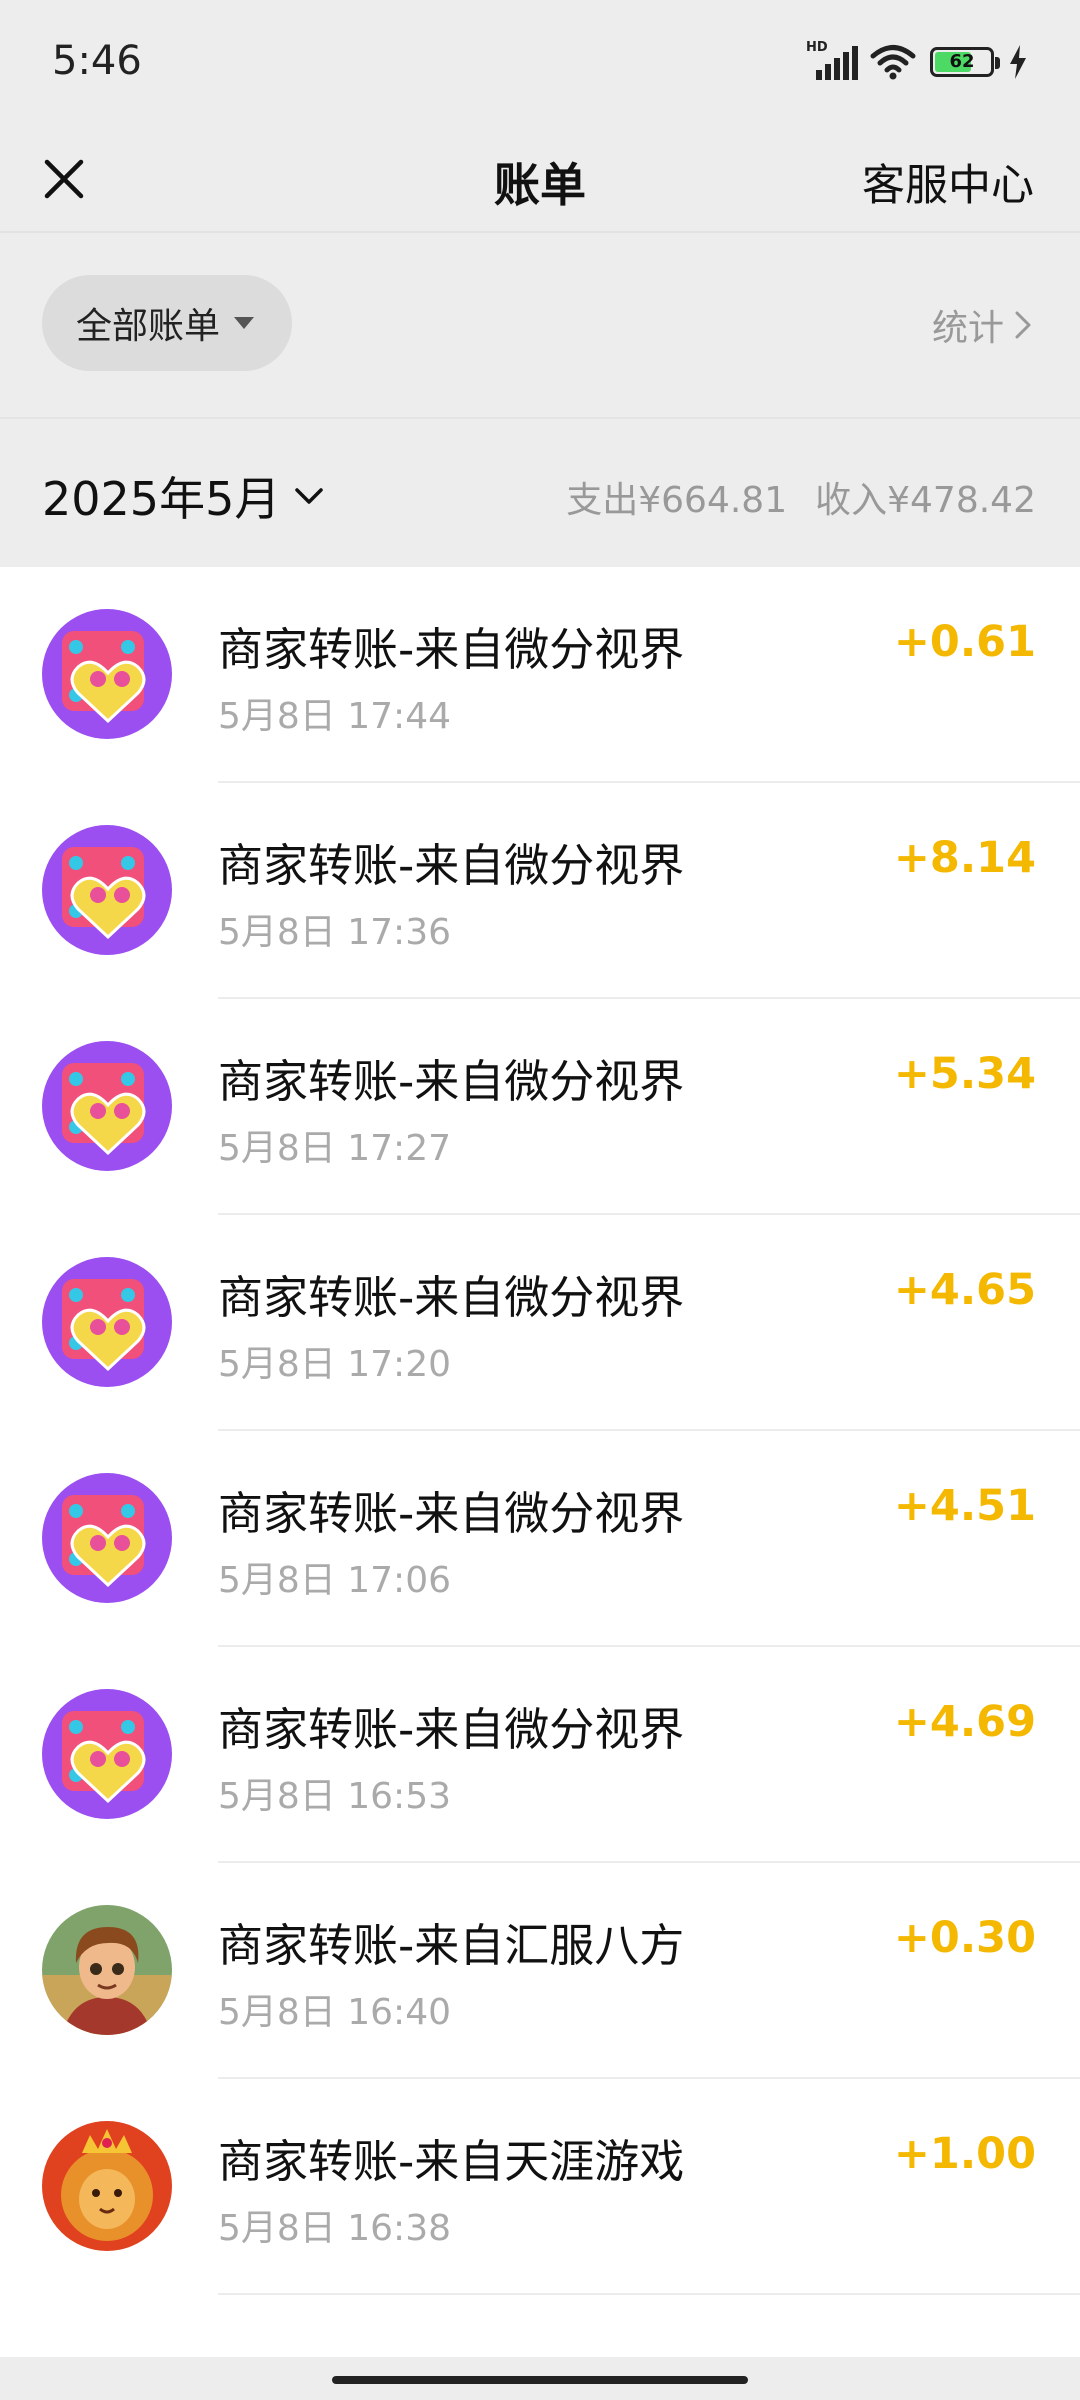  I want to click on bill-filter-dropdown: 全部账单, so click(167, 323).